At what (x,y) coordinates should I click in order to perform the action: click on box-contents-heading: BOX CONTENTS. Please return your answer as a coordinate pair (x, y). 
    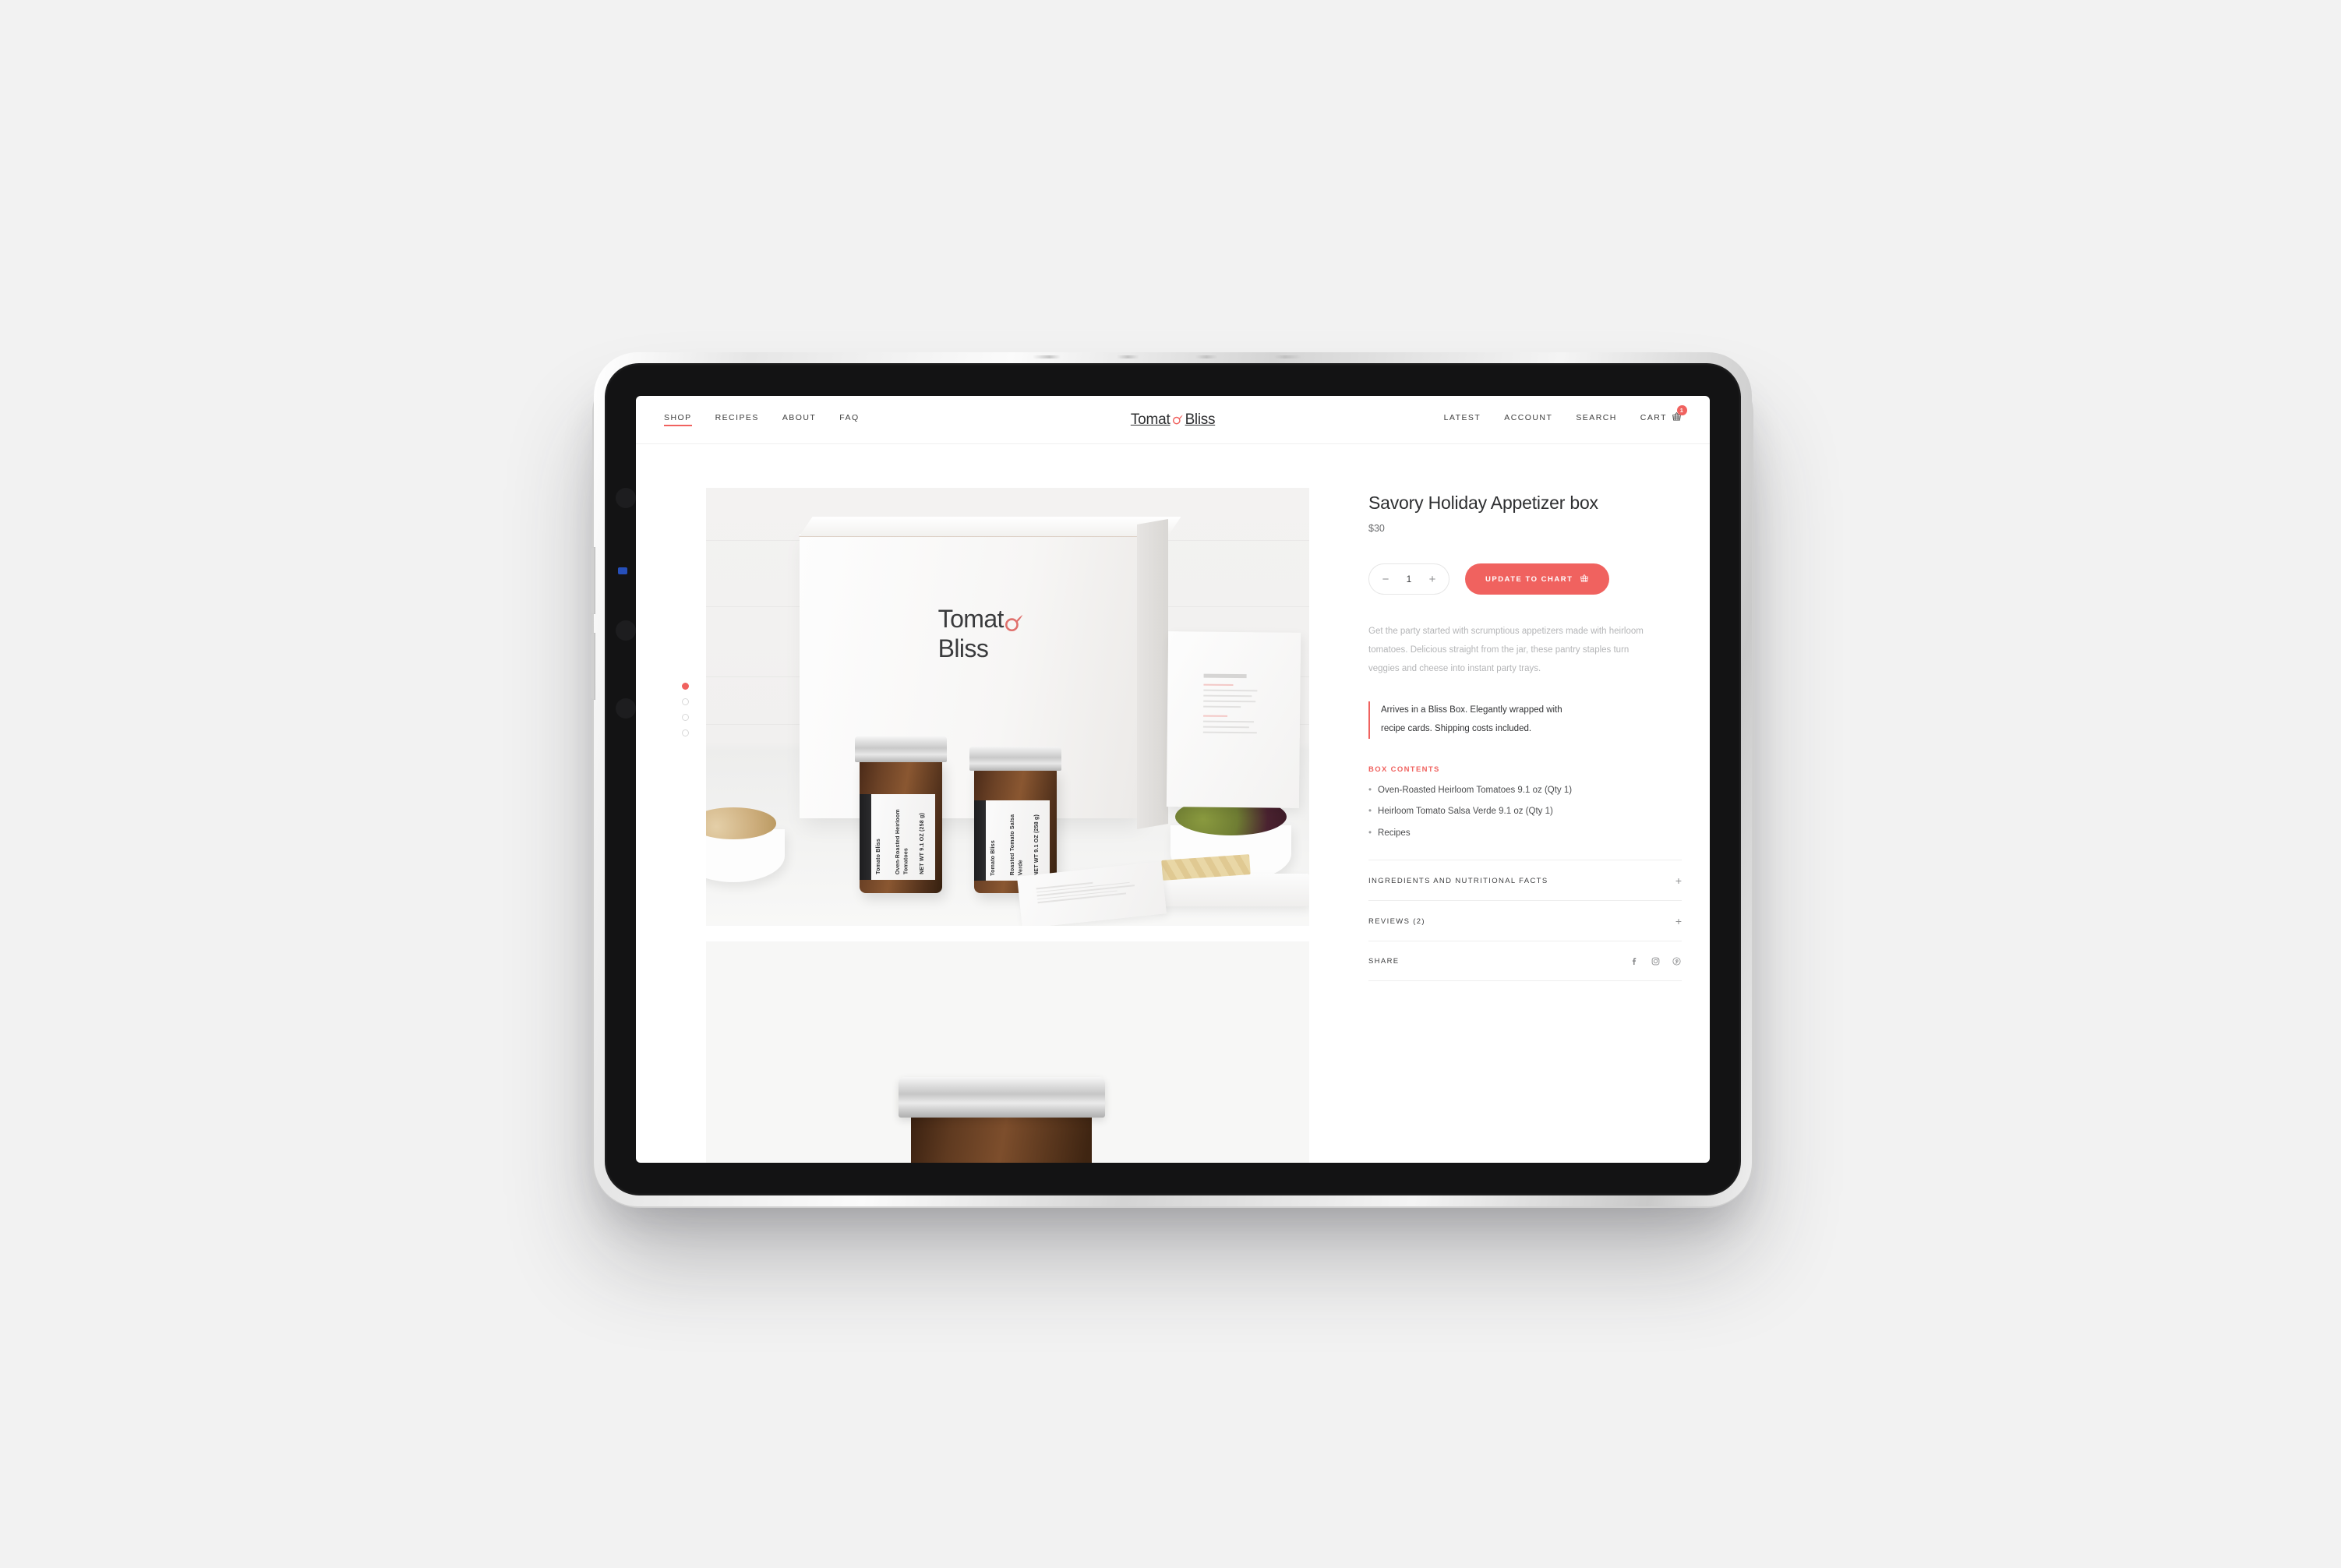
    Looking at the image, I should click on (1404, 769).